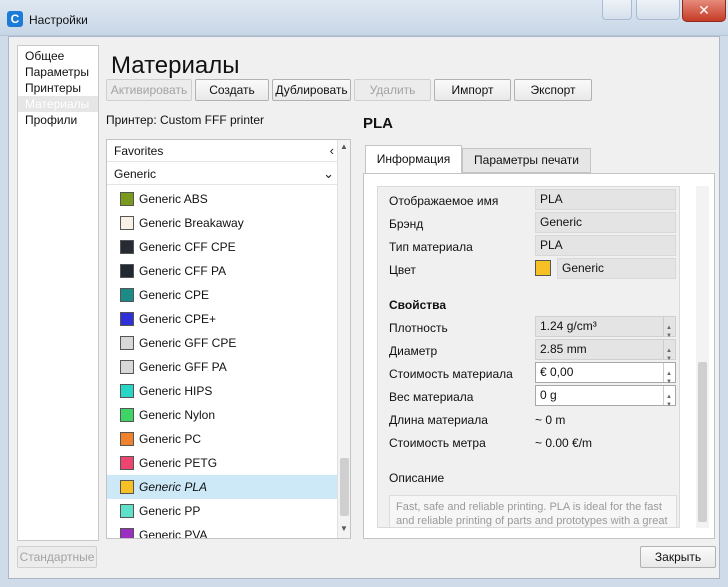  I want to click on diameter-label: Диаметр, so click(413, 351).